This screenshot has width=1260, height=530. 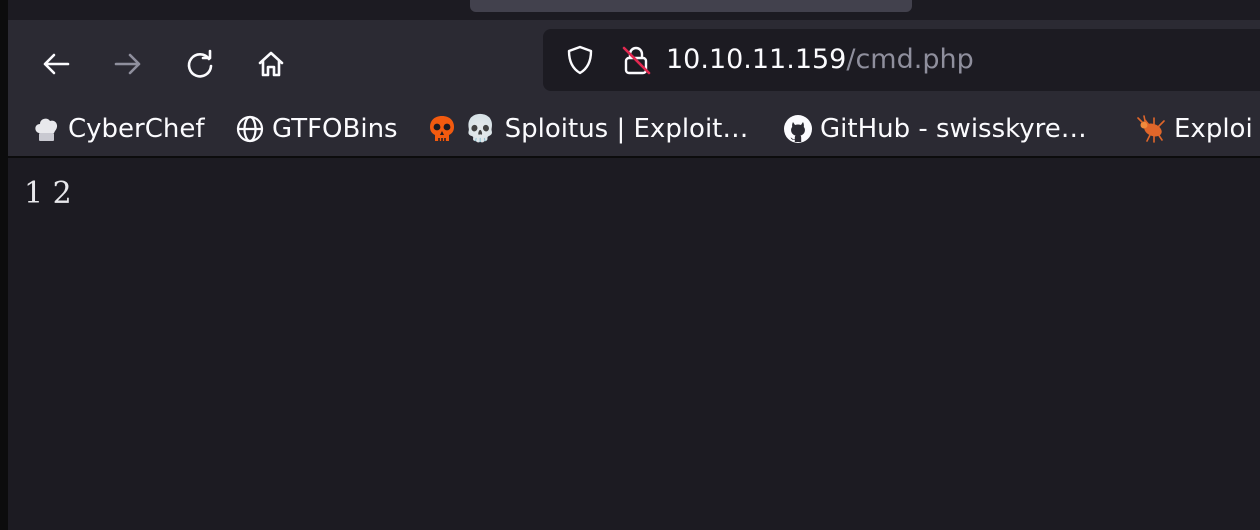 What do you see at coordinates (910, 59) in the screenshot?
I see `url-path: /cmd.php` at bounding box center [910, 59].